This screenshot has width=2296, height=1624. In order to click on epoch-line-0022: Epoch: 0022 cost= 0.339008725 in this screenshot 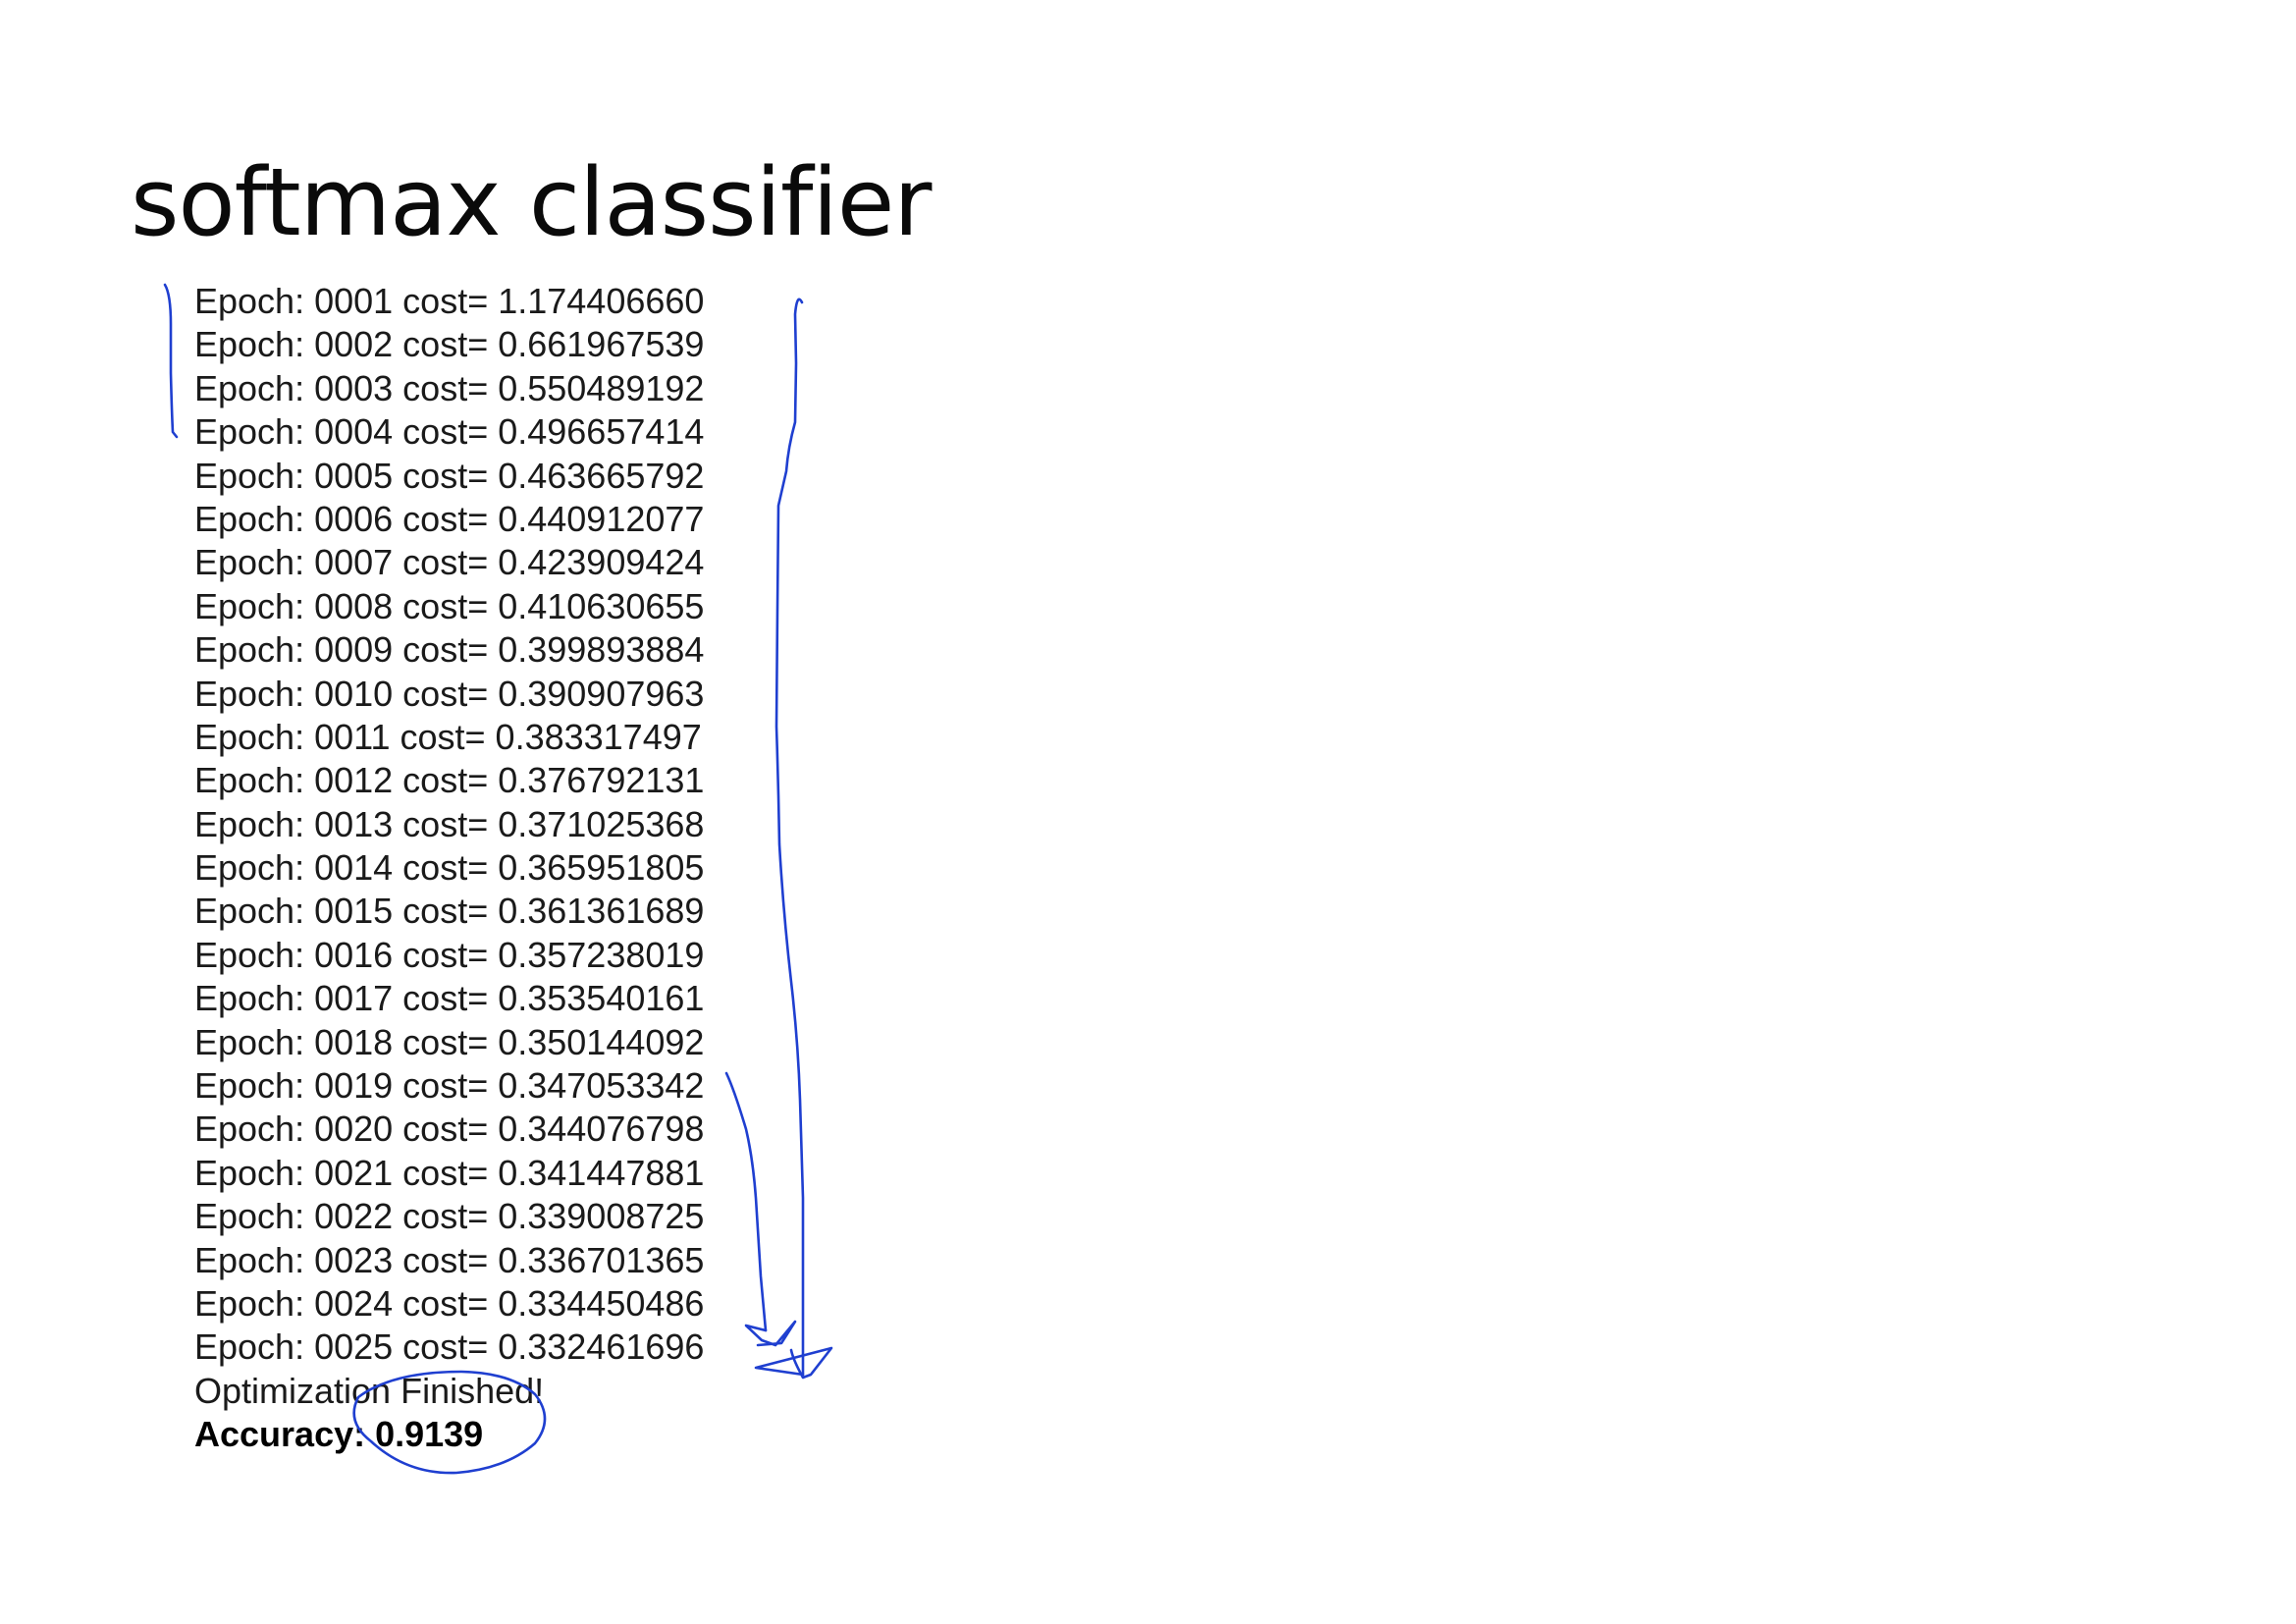, I will do `click(449, 1216)`.